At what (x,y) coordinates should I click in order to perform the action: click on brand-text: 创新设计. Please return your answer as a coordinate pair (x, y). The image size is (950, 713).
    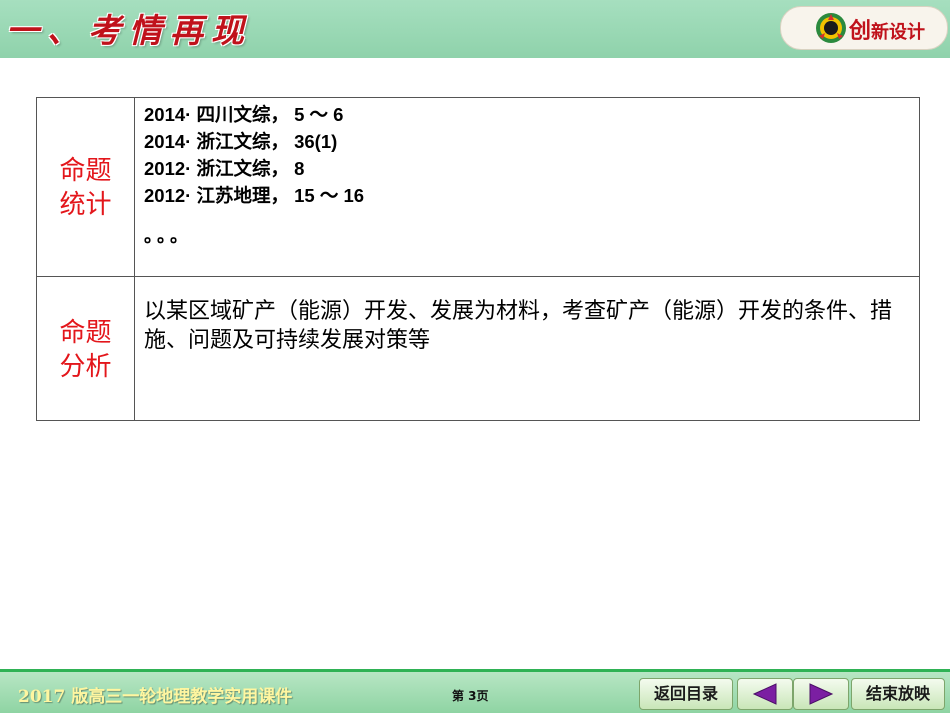
    Looking at the image, I should click on (887, 29).